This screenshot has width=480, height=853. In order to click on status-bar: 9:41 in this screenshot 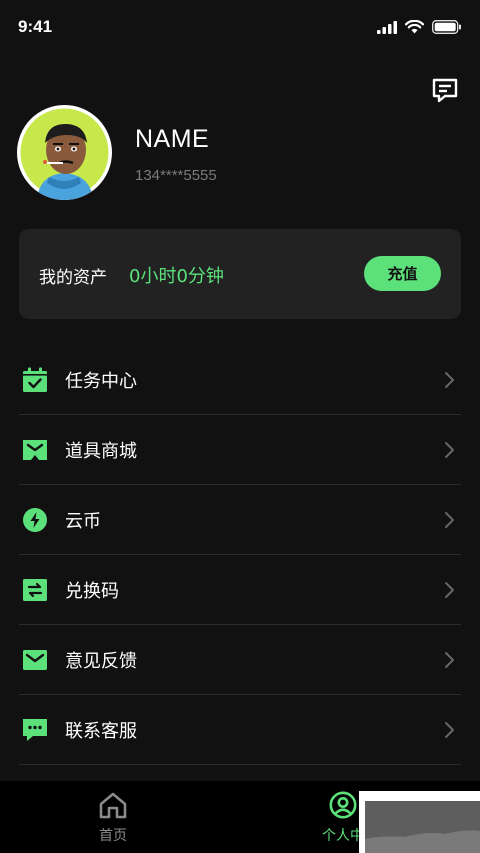, I will do `click(240, 28)`.